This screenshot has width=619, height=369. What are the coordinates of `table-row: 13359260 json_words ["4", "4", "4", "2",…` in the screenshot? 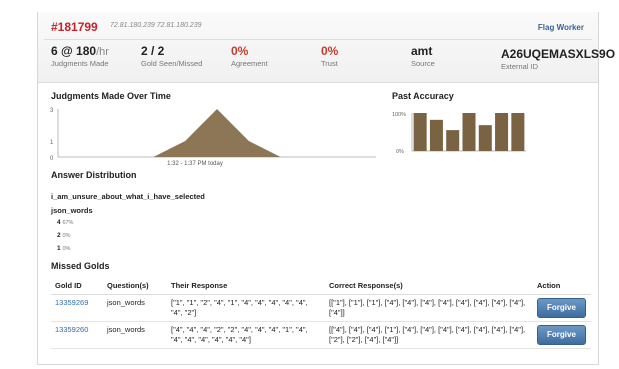 It's located at (321, 335).